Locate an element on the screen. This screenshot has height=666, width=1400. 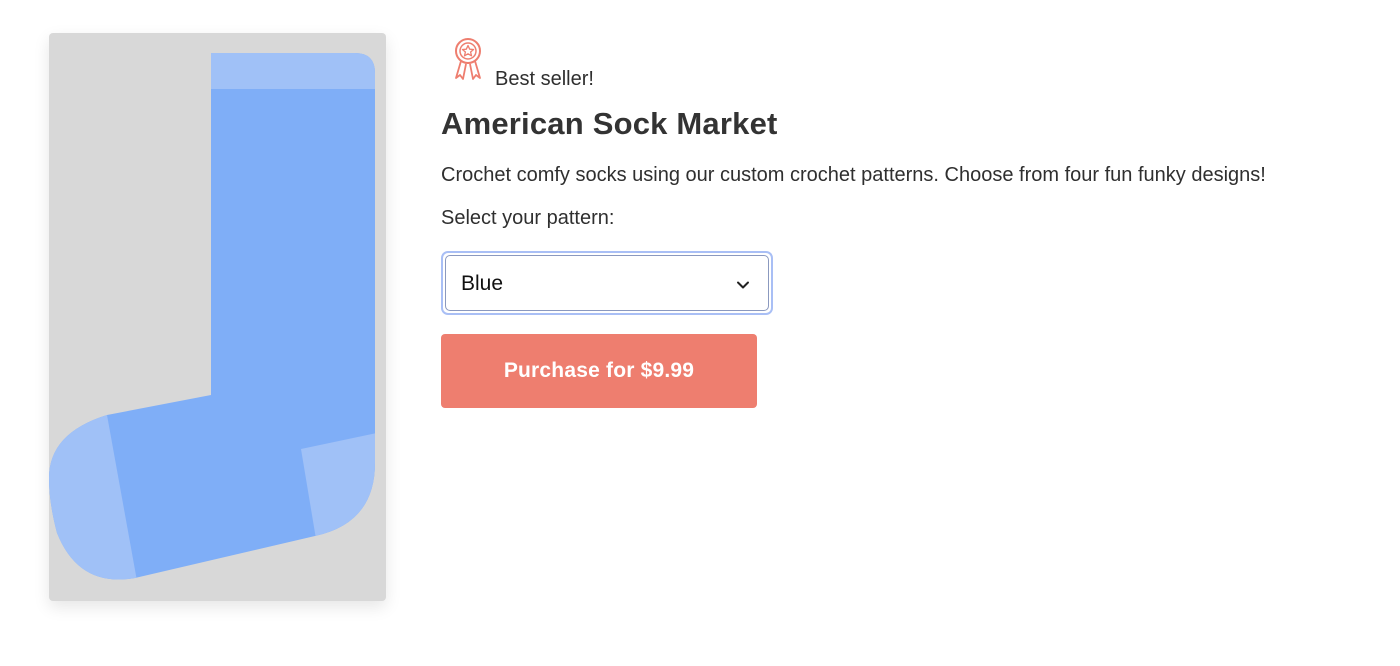
chevron-down-icon is located at coordinates (743, 285).